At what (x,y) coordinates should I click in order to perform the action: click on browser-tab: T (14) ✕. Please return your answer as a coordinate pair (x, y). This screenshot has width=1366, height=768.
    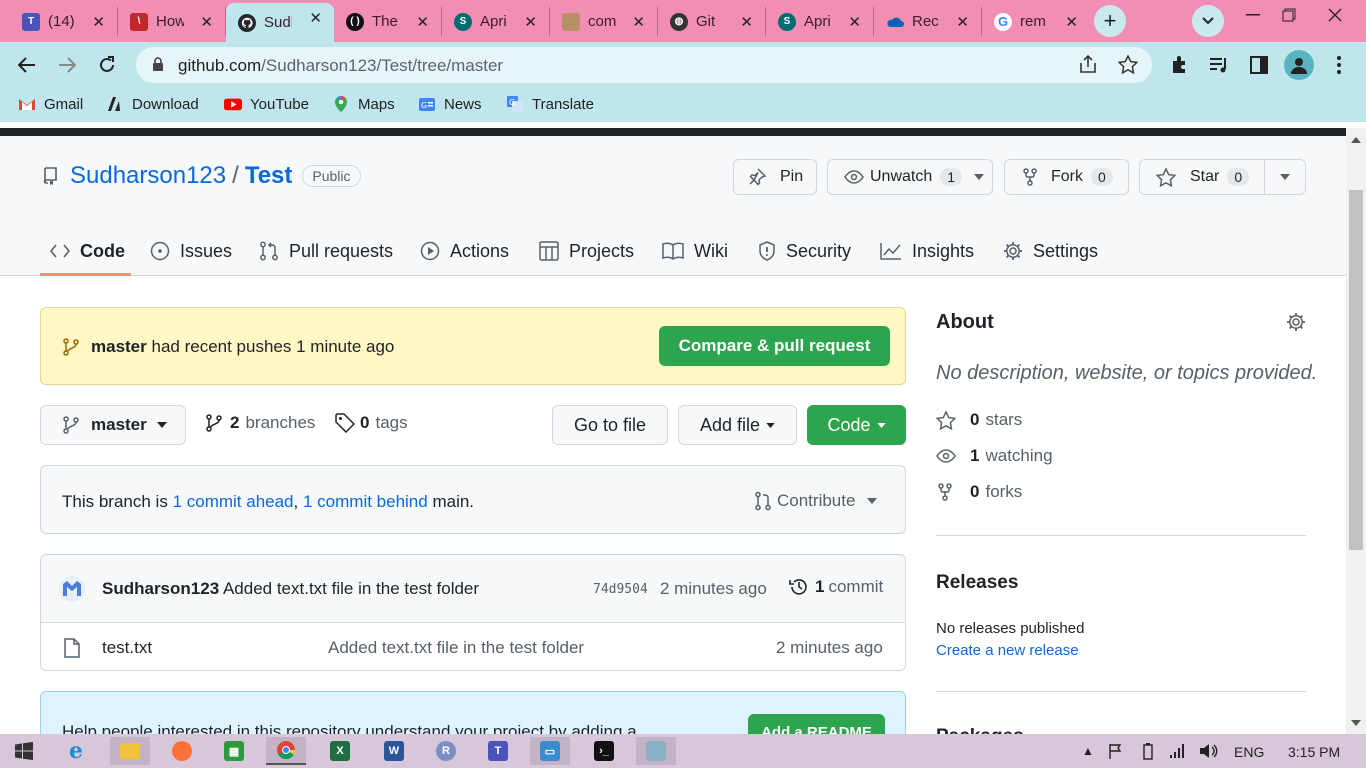
    Looking at the image, I should click on (64, 21).